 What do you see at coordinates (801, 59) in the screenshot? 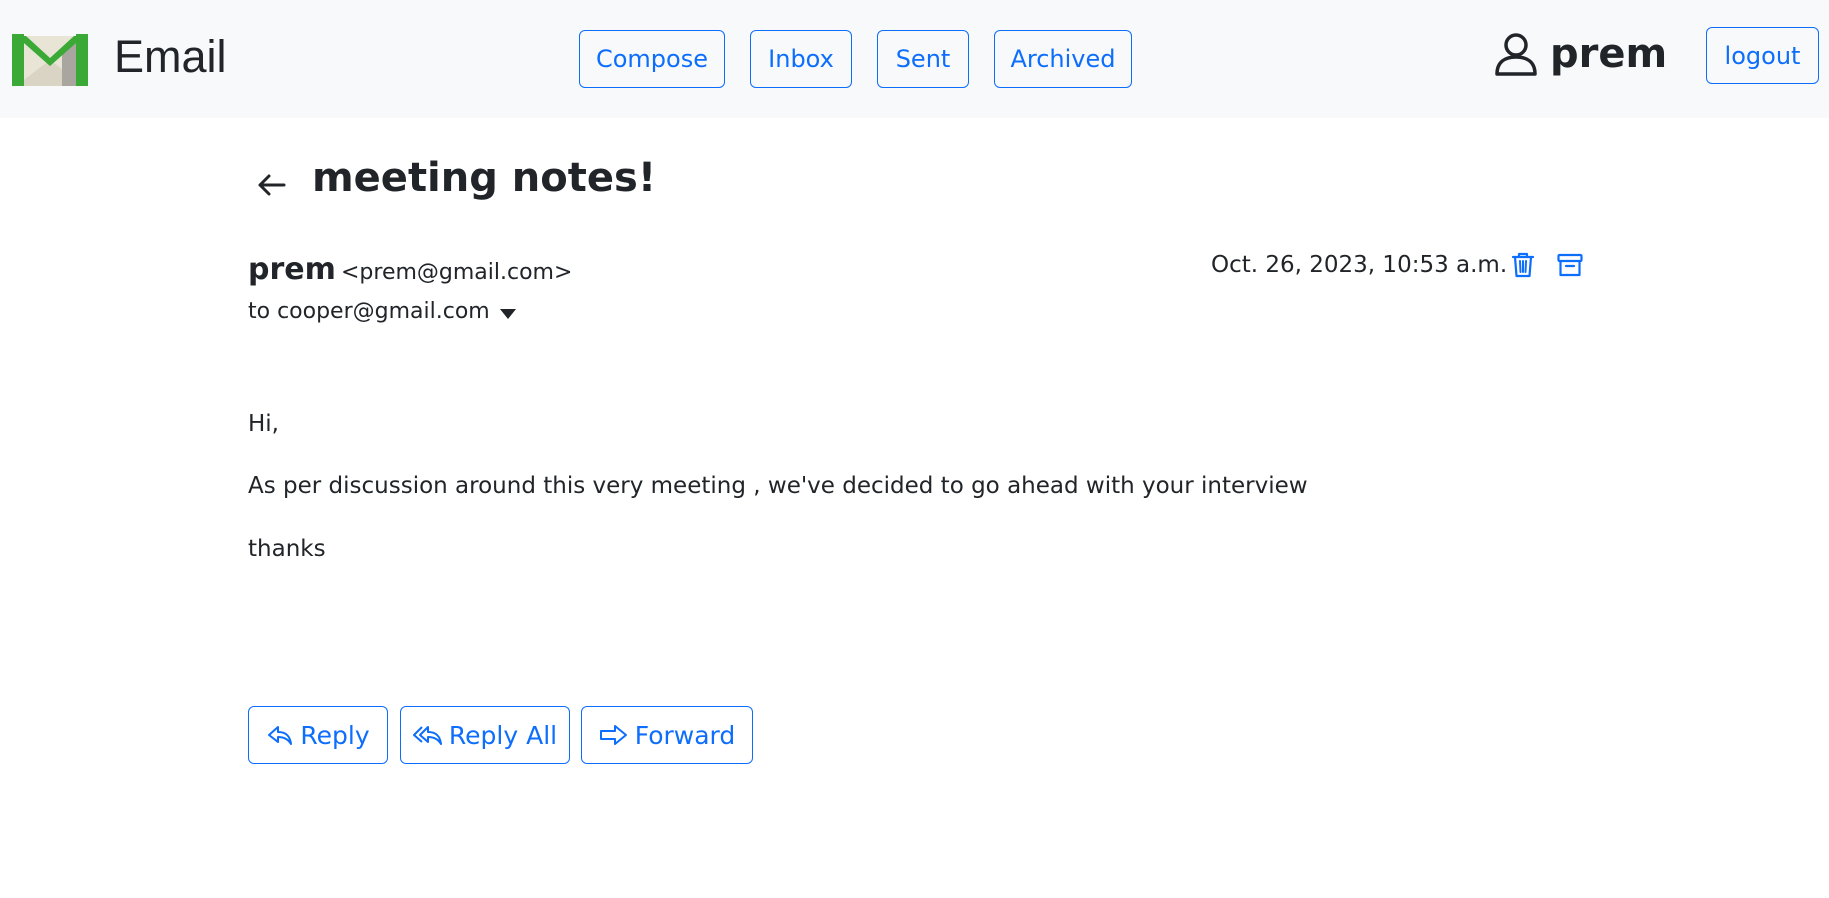
I see `nav-inbox-button: Inbox` at bounding box center [801, 59].